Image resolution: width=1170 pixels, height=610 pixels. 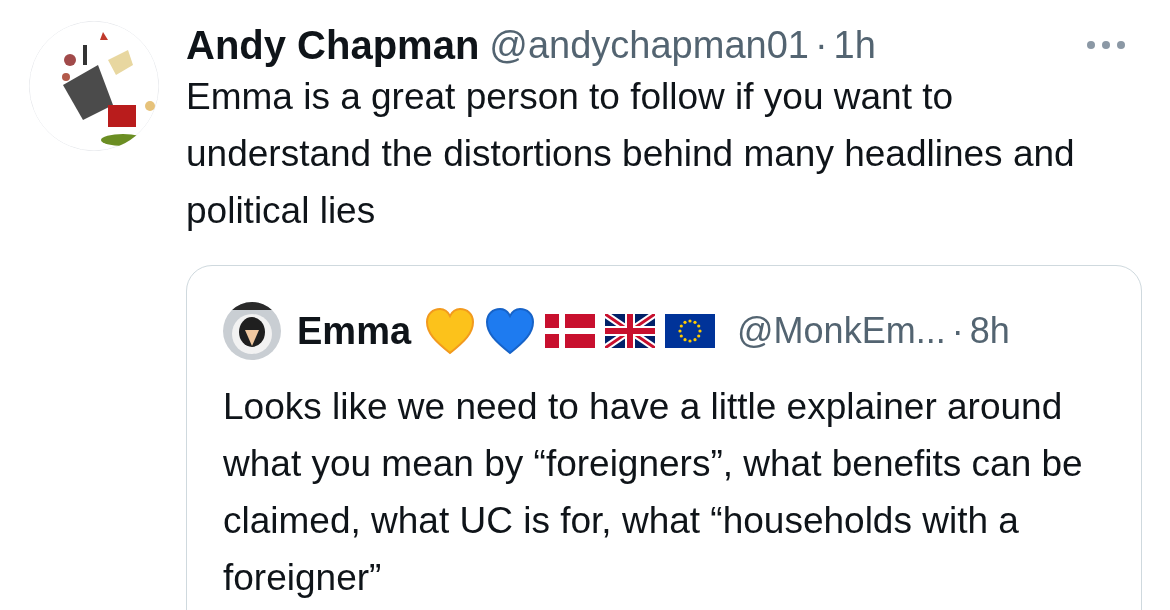 What do you see at coordinates (649, 45) in the screenshot?
I see `author-handle: @andychapman01` at bounding box center [649, 45].